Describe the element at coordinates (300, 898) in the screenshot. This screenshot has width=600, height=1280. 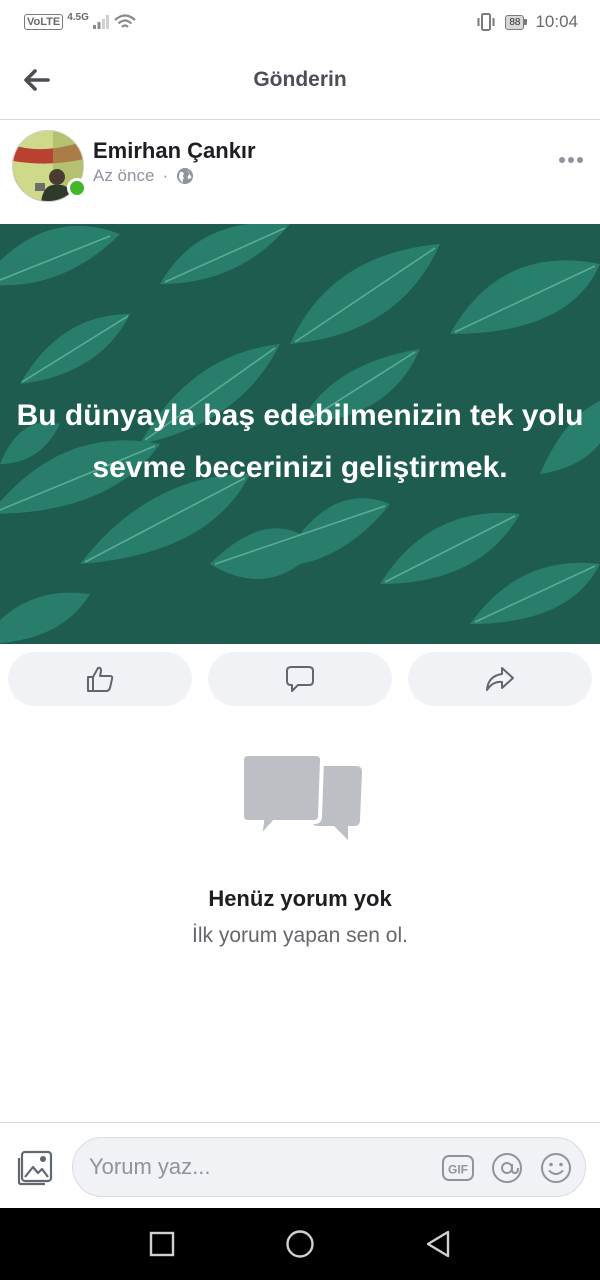
I see `empty-title: Henüz yorum yok` at that location.